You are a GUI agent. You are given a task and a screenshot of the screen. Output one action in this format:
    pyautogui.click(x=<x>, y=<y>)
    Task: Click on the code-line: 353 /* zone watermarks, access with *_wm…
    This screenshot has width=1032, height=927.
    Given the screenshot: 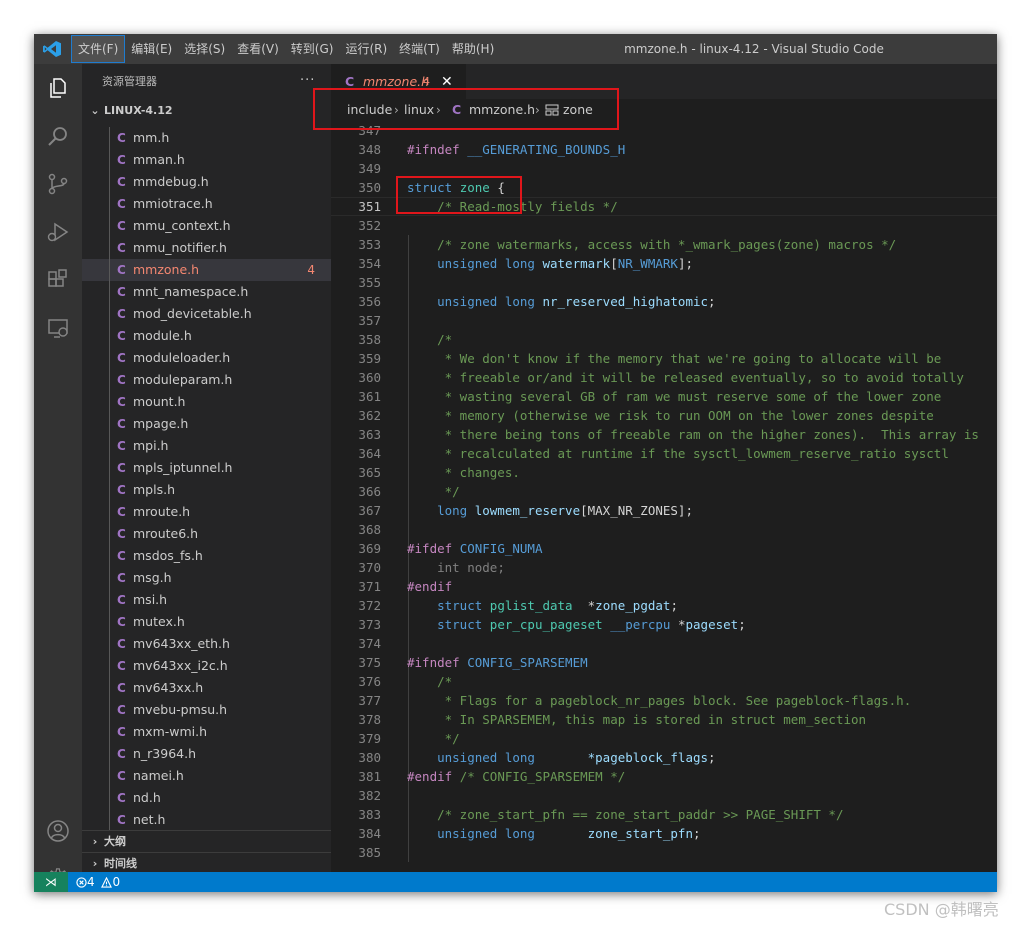 What is the action you would take?
    pyautogui.click(x=664, y=244)
    